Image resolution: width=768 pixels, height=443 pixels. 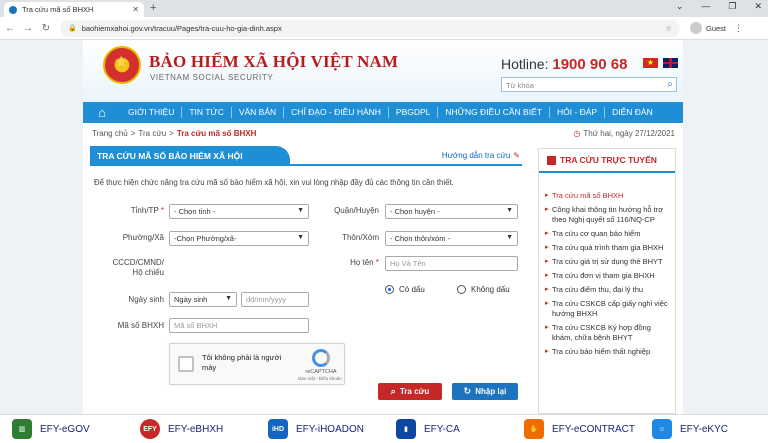 I want to click on profile-label: Guest, so click(x=716, y=28).